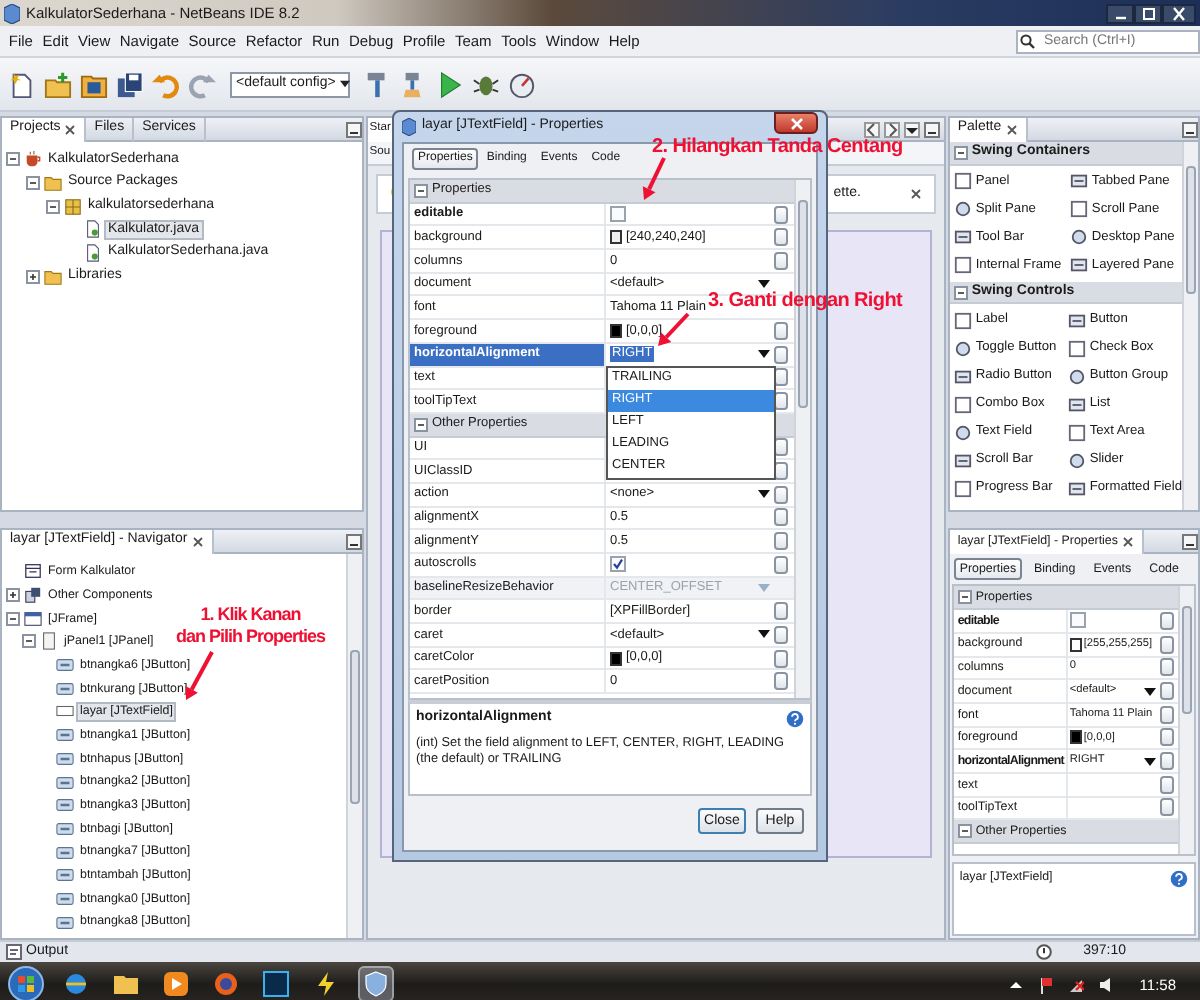  Describe the element at coordinates (1120, 13) in the screenshot. I see `minimize-button` at that location.